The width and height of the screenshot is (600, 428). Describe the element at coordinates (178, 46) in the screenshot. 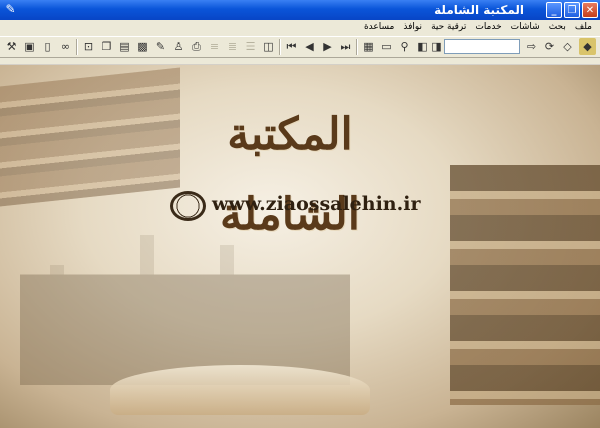

I see `person-icon: ♙` at that location.